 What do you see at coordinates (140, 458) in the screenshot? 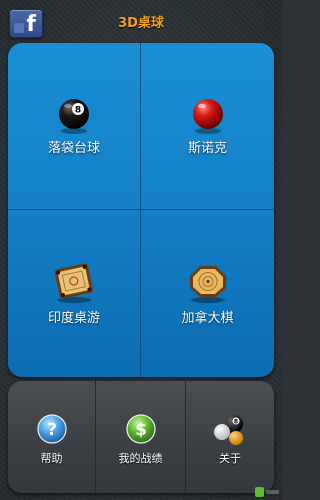
I see `my-record-label: 我的战绩` at bounding box center [140, 458].